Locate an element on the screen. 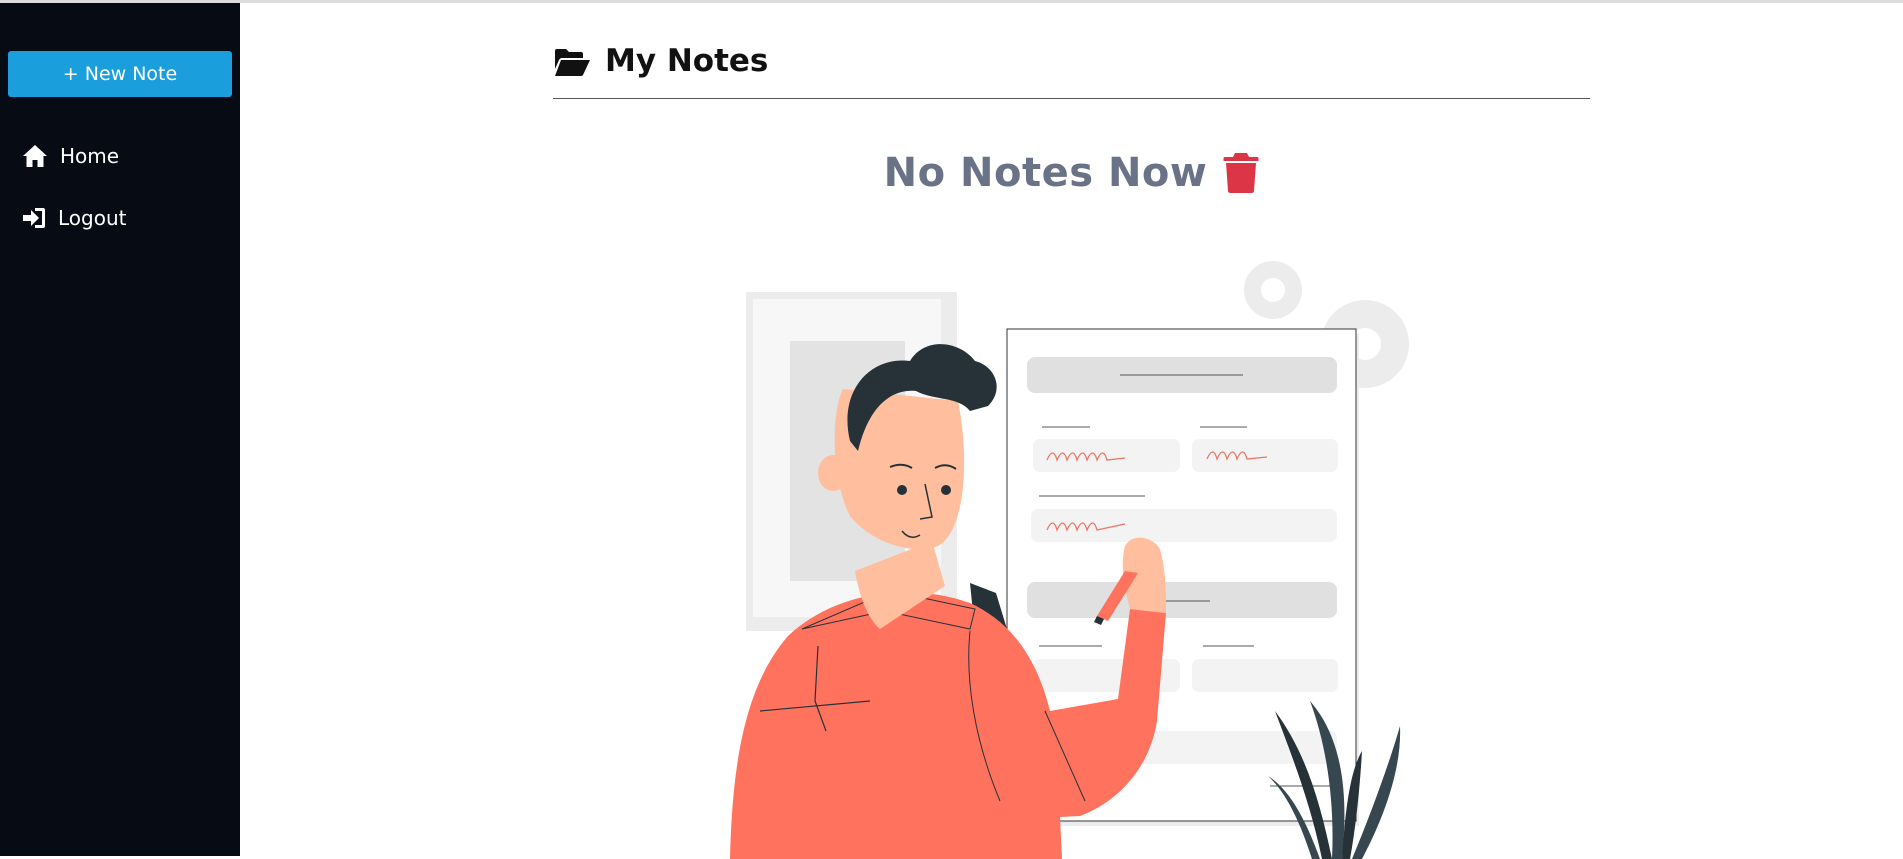 This screenshot has width=1903, height=859. folder-open-icon is located at coordinates (572, 62).